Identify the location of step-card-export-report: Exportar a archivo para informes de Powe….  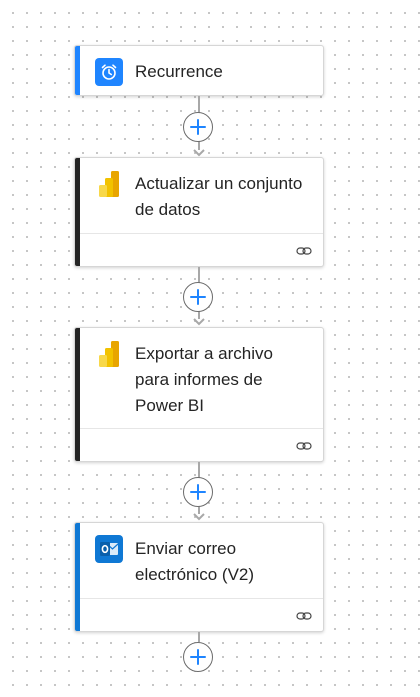
(199, 394).